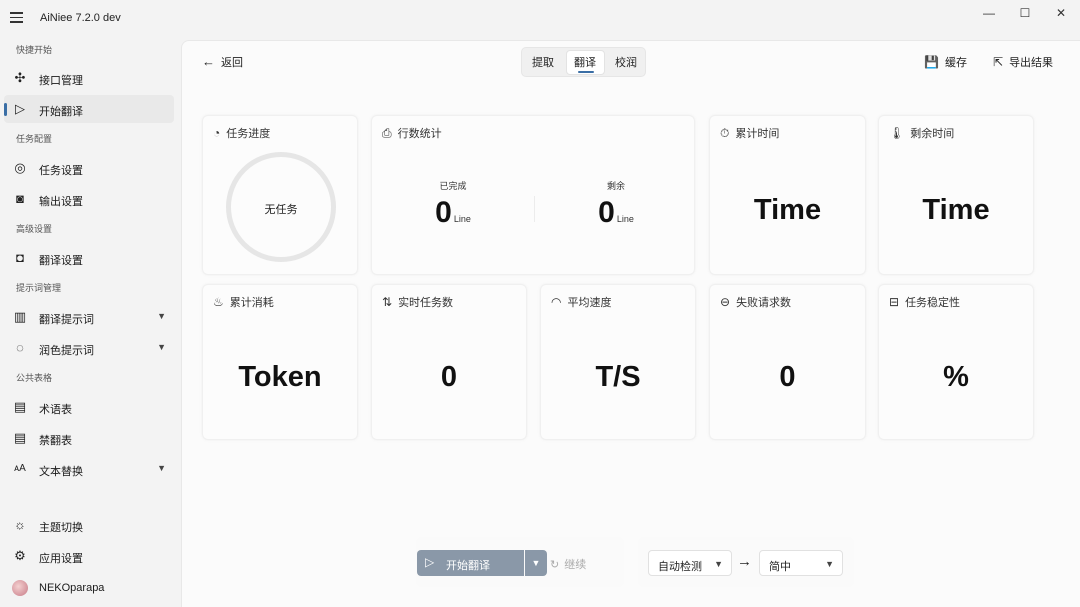 Image resolution: width=1080 pixels, height=607 pixels. Describe the element at coordinates (894, 302) in the screenshot. I see `train-icon: ⊟` at that location.